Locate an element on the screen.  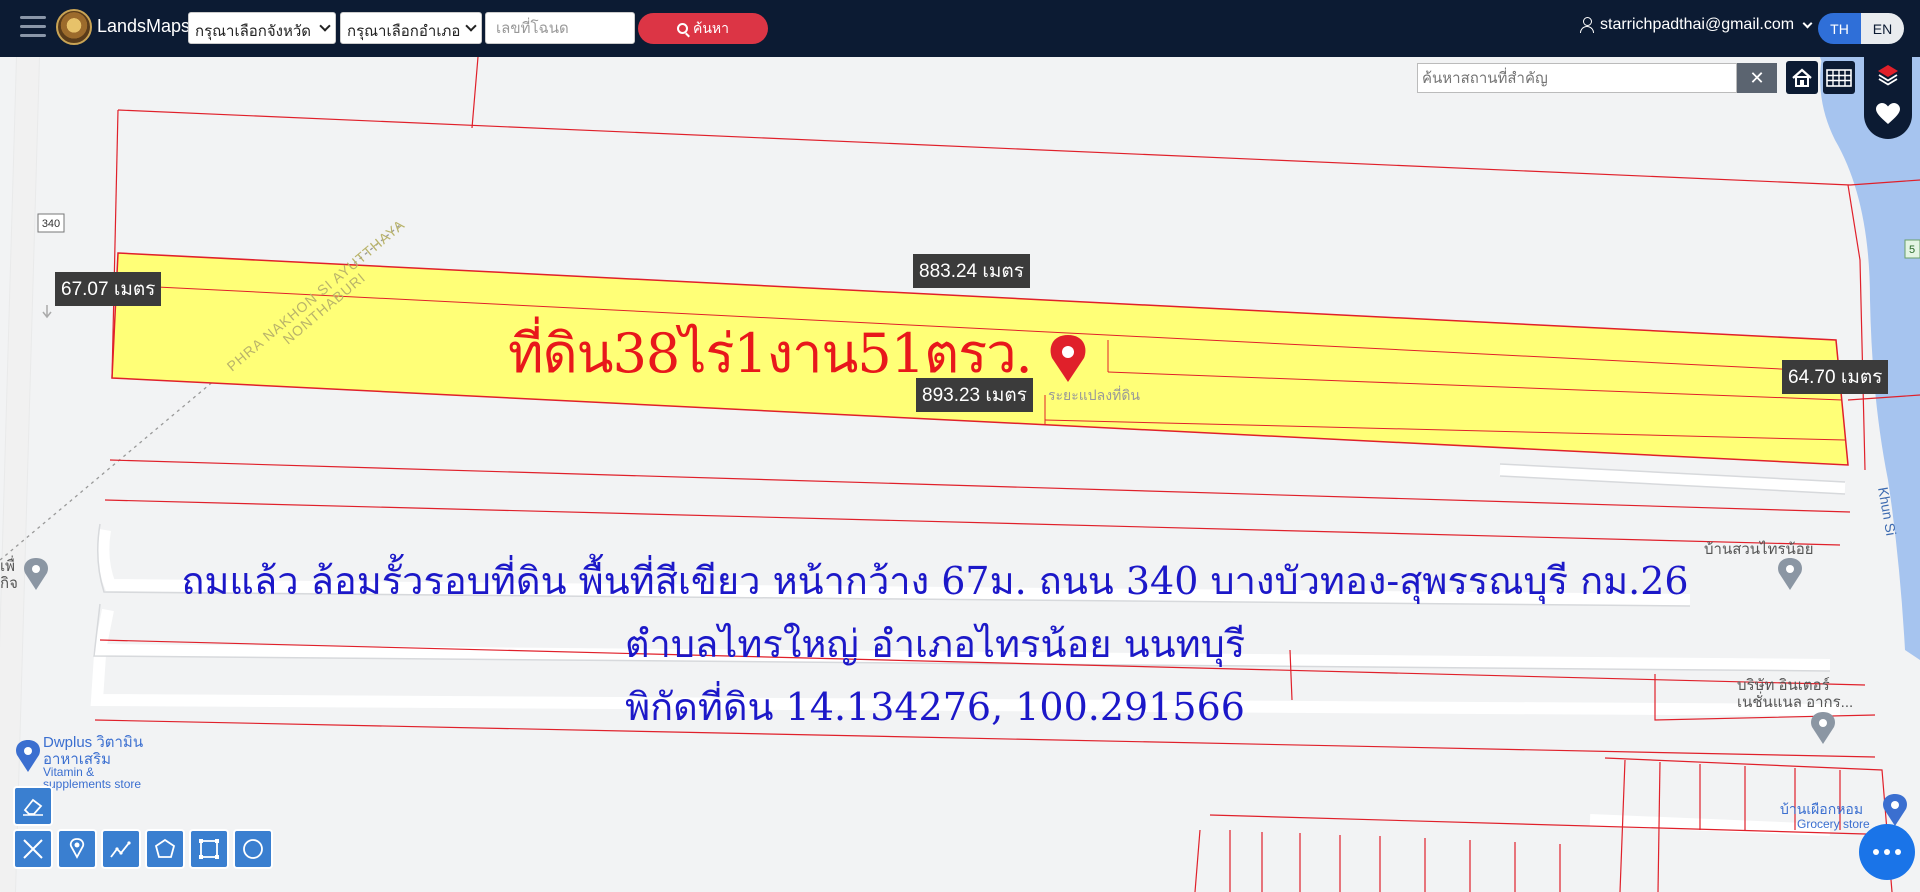
brand-name: LandsMaps is located at coordinates (143, 26).